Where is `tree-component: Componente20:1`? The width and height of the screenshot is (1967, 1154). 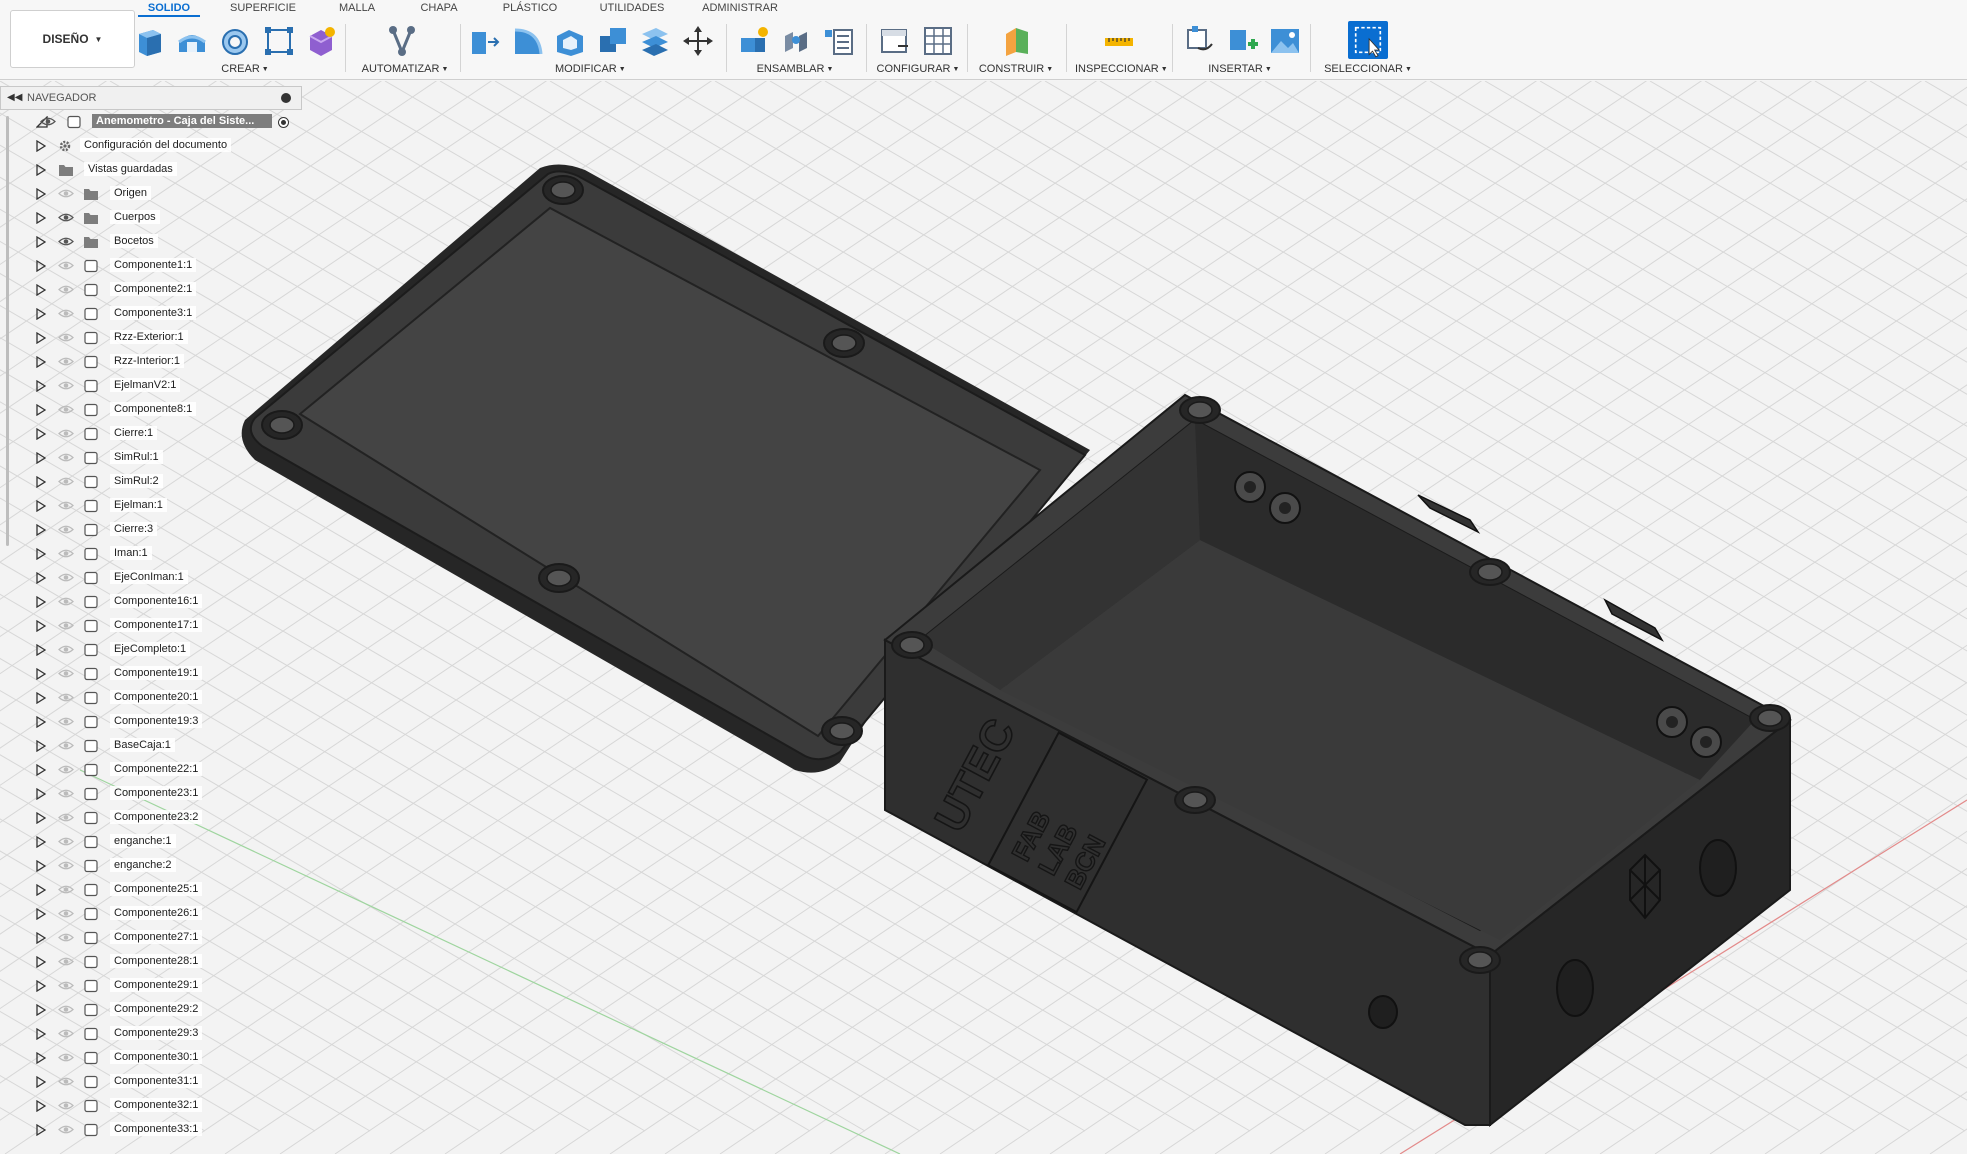
tree-component: Componente20:1 is located at coordinates (151, 698).